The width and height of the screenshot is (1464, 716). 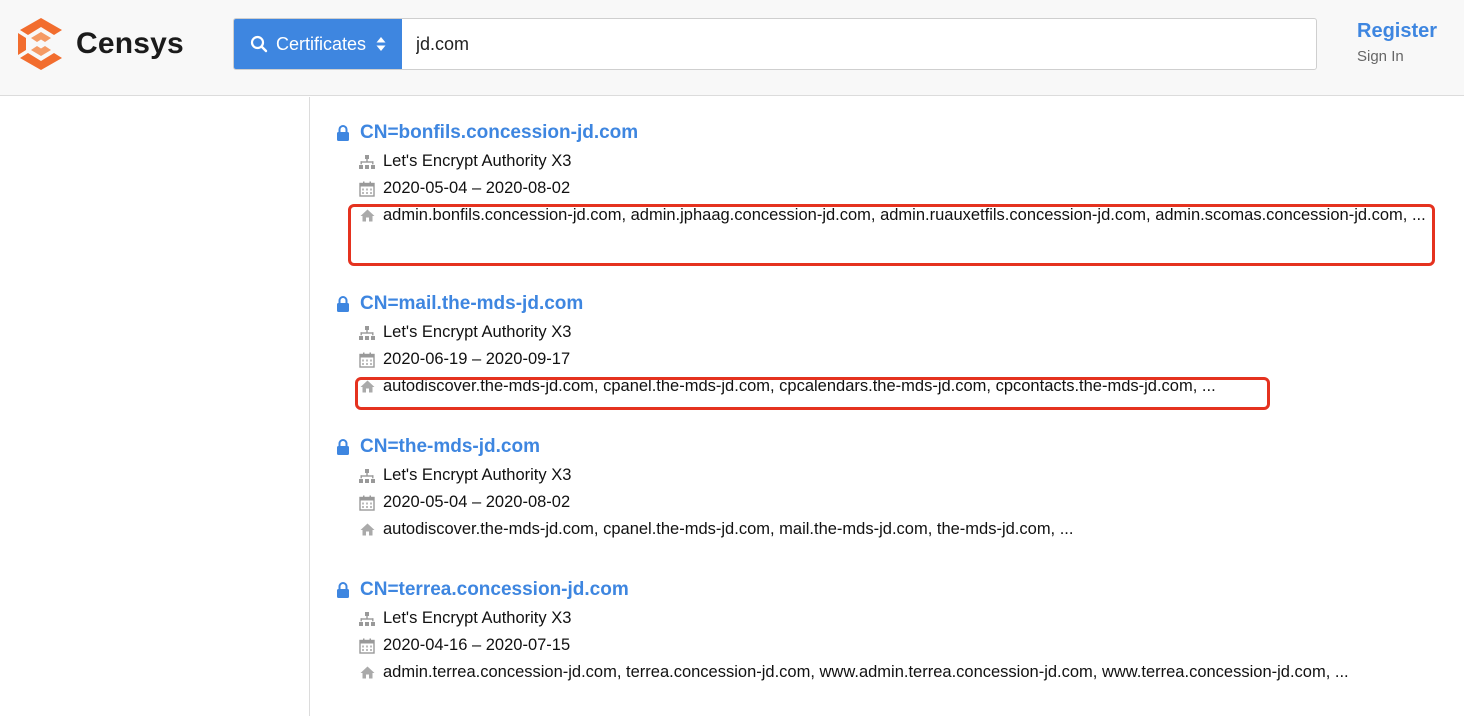 What do you see at coordinates (494, 590) in the screenshot?
I see `result-cn-link: CN=terrea.concession-jd.com` at bounding box center [494, 590].